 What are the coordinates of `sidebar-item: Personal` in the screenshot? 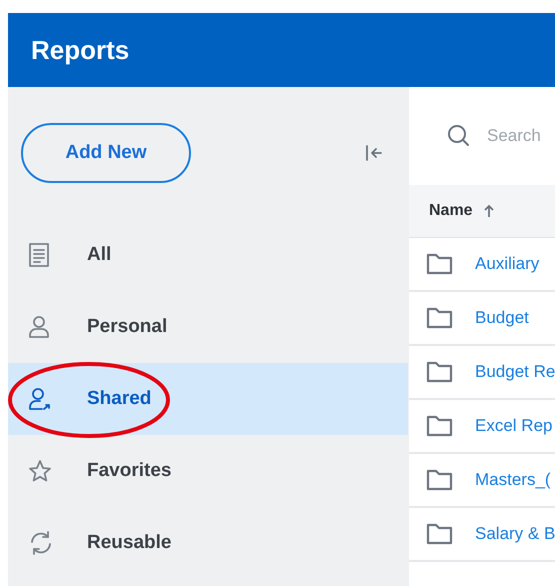 It's located at (208, 327).